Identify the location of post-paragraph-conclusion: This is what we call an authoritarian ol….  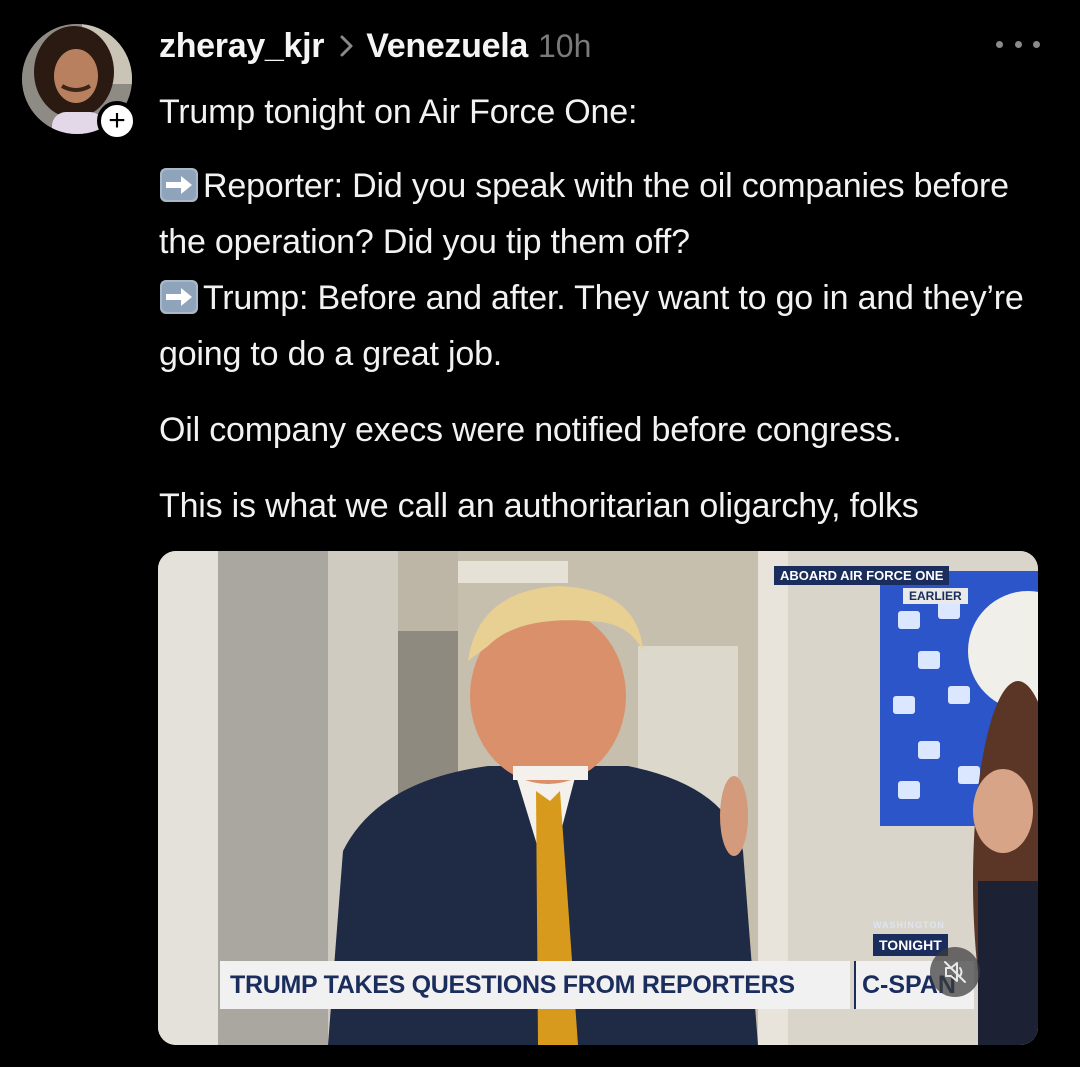
(539, 506).